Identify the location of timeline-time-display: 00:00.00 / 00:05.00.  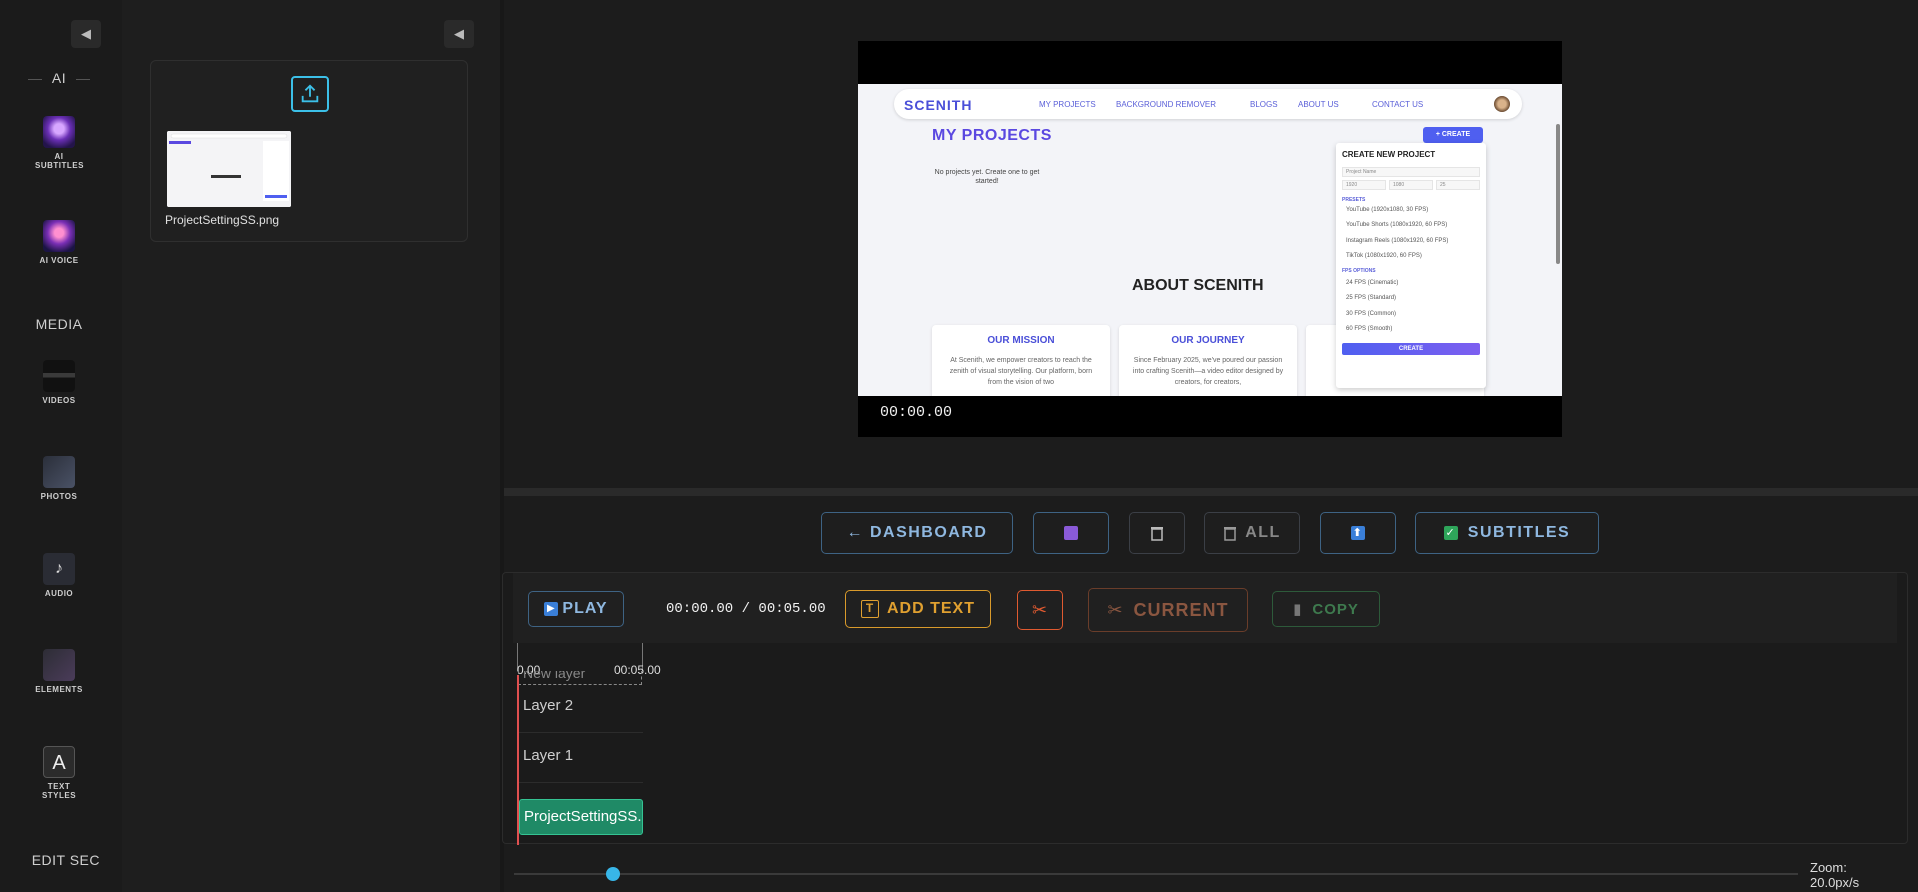
(746, 609).